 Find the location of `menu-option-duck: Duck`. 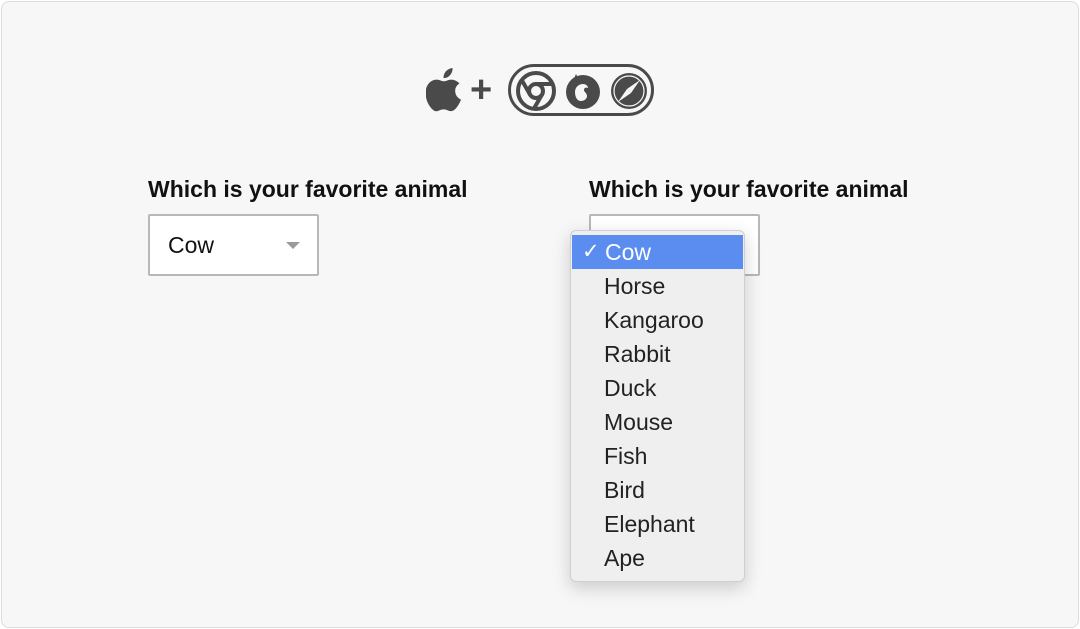

menu-option-duck: Duck is located at coordinates (657, 388).